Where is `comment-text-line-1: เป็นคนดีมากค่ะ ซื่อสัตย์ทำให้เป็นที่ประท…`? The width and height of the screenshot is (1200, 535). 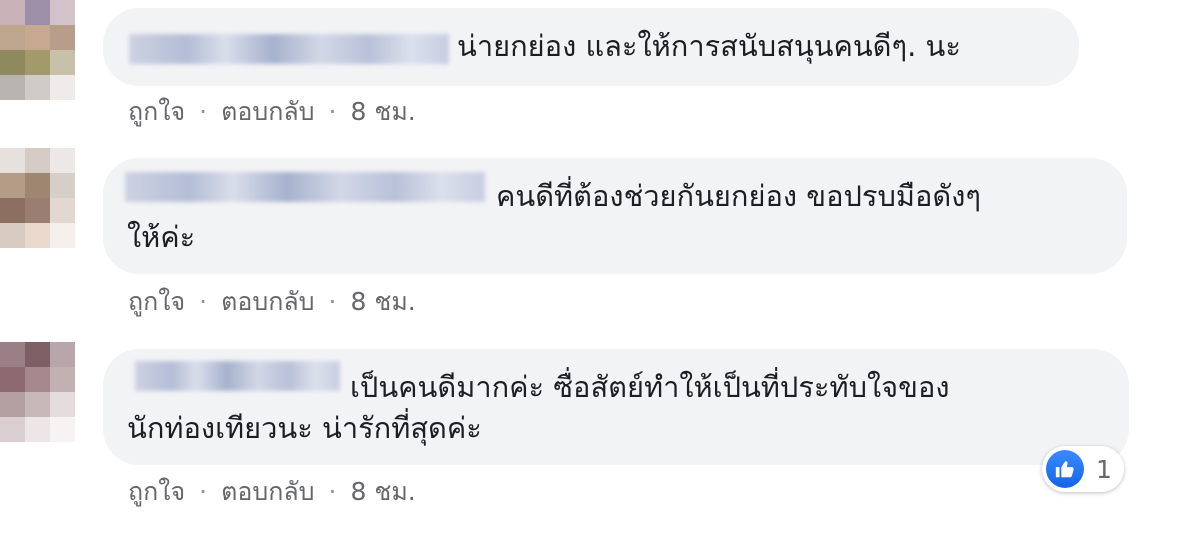 comment-text-line-1: เป็นคนดีมากค่ะ ซื่อสัตย์ทำให้เป็นที่ประท… is located at coordinates (650, 387).